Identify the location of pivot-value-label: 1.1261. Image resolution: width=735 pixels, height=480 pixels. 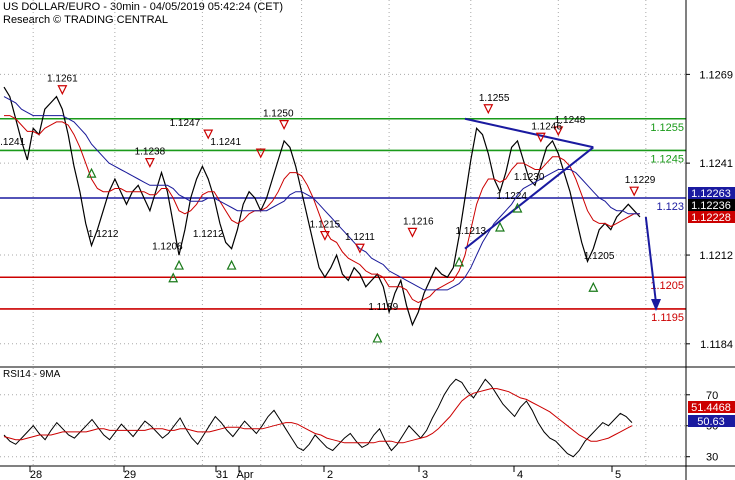
(62, 79).